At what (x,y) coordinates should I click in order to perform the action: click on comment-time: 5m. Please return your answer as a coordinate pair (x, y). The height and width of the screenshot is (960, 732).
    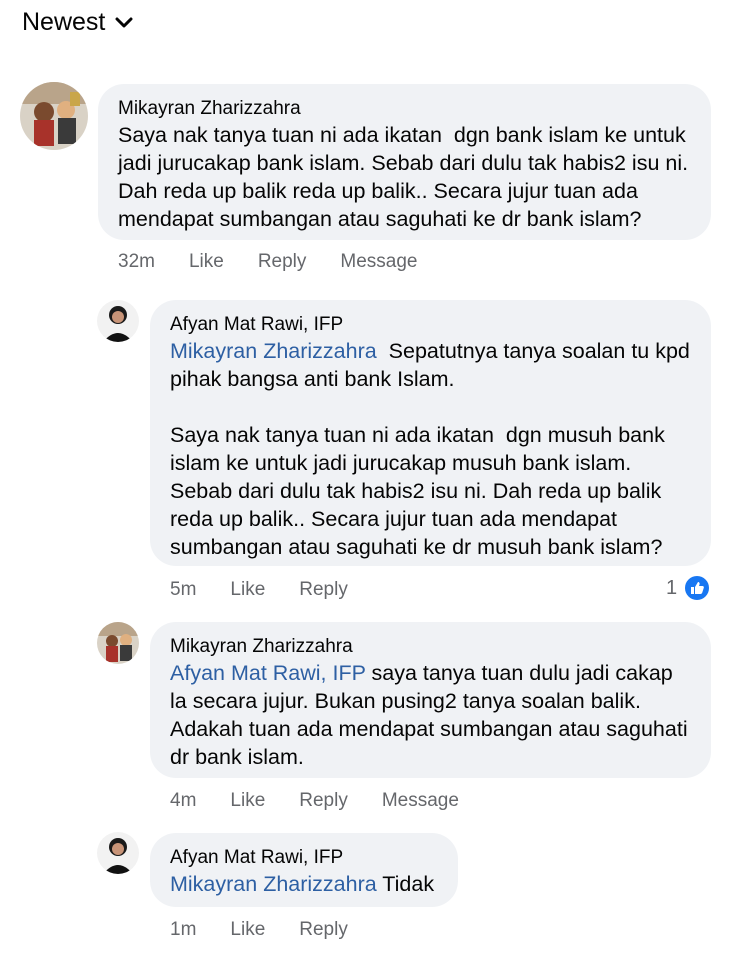
    Looking at the image, I should click on (183, 590).